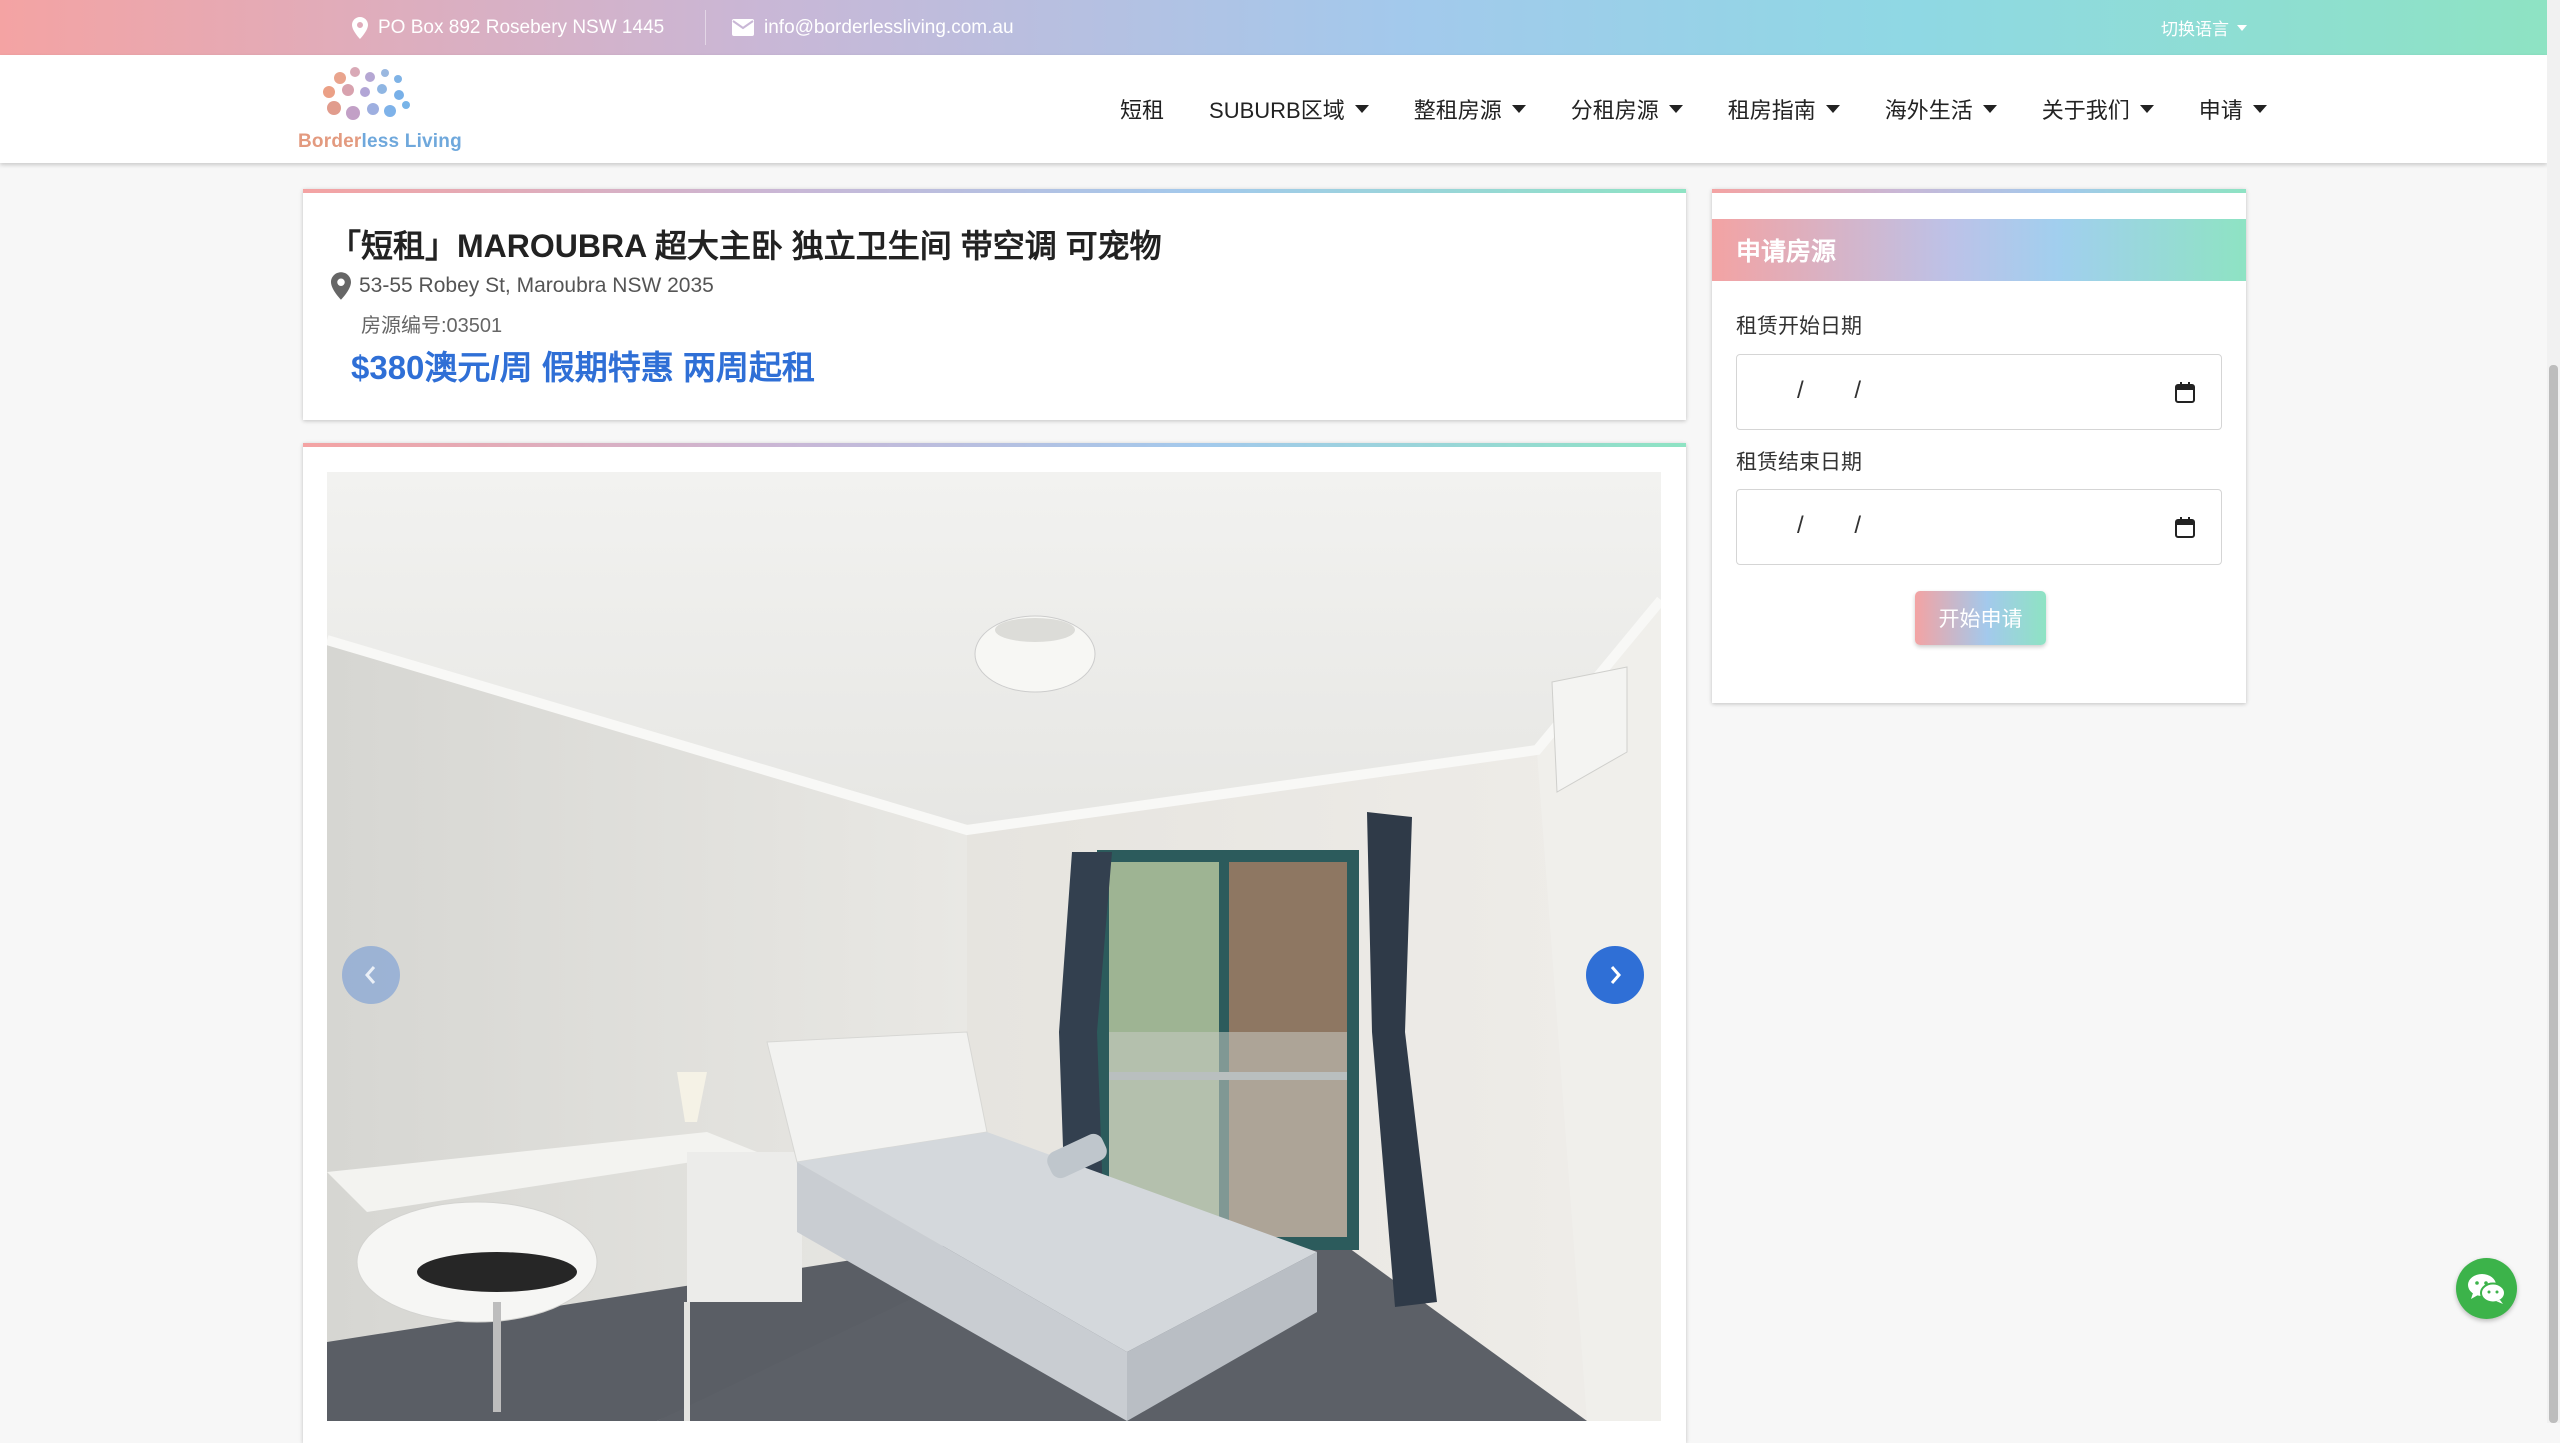  I want to click on chevron-right-icon, so click(1615, 975).